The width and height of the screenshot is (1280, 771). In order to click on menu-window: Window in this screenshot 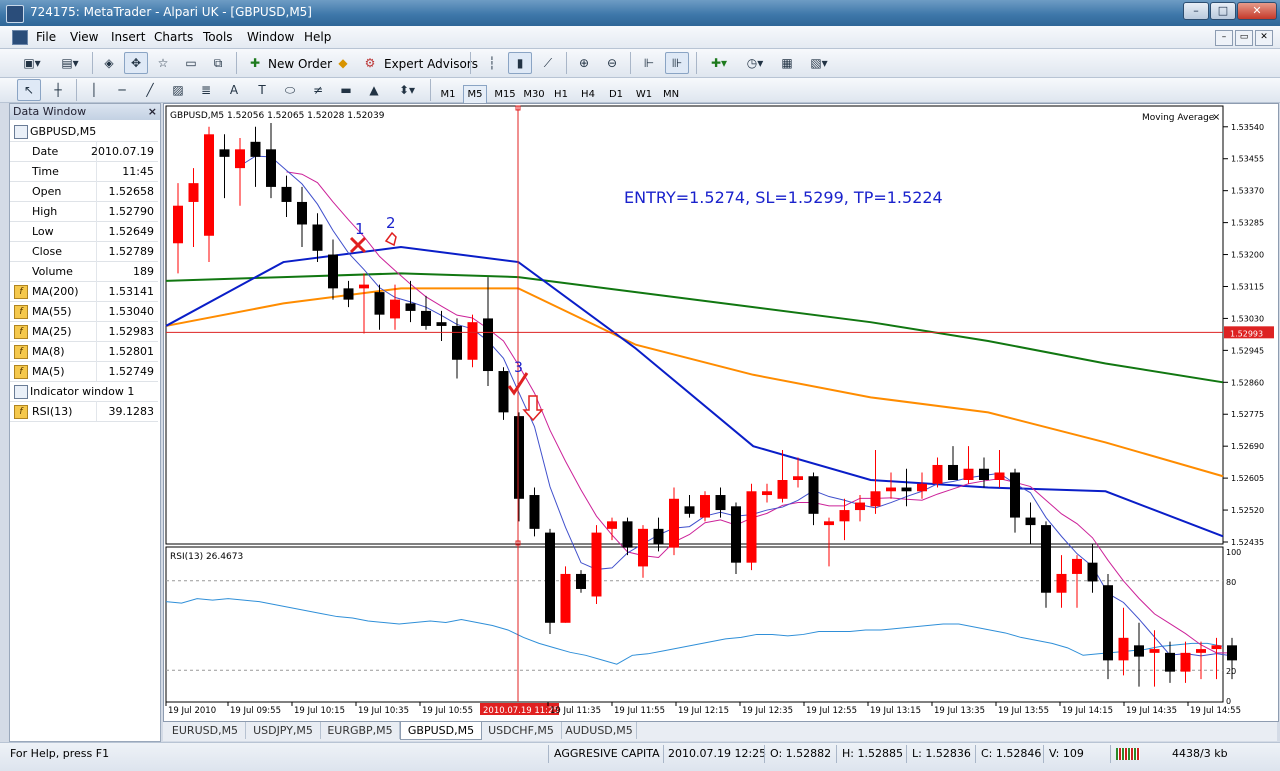, I will do `click(270, 37)`.